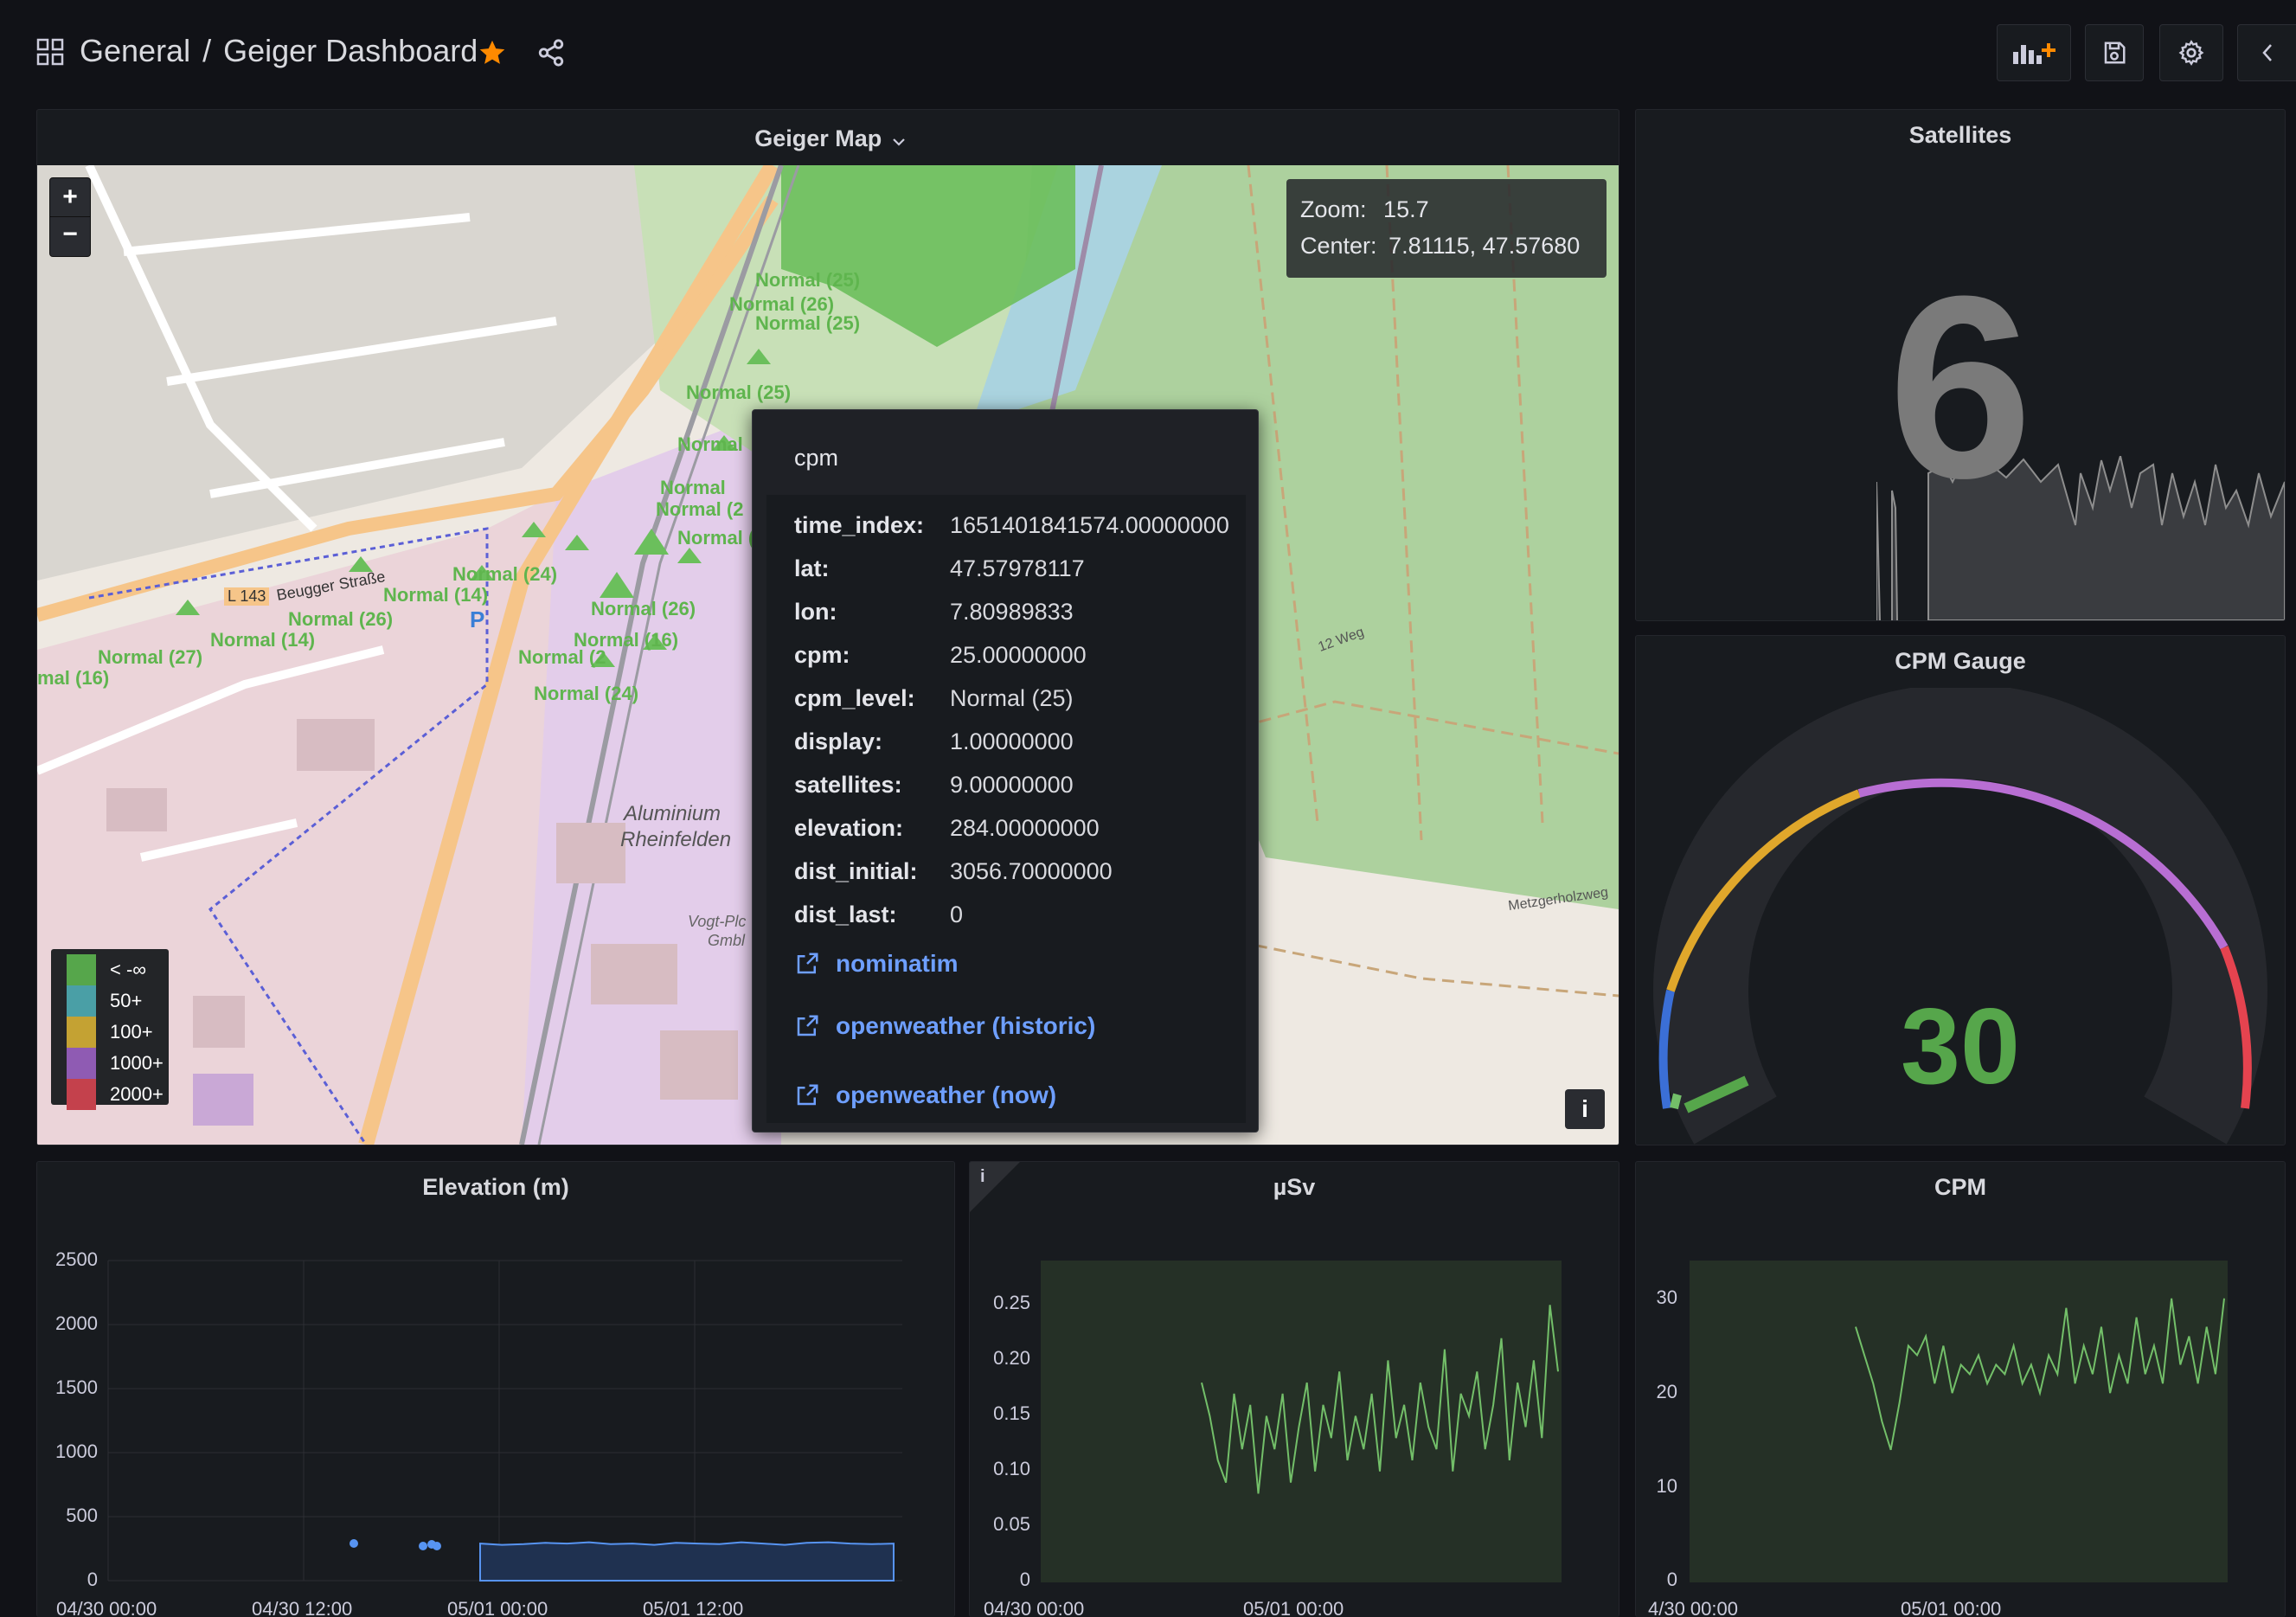 This screenshot has height=1617, width=2296. Describe the element at coordinates (1447, 229) in the screenshot. I see `map-view-info: Zoom: 15.7 Center: 7.81115, 47.57680` at that location.